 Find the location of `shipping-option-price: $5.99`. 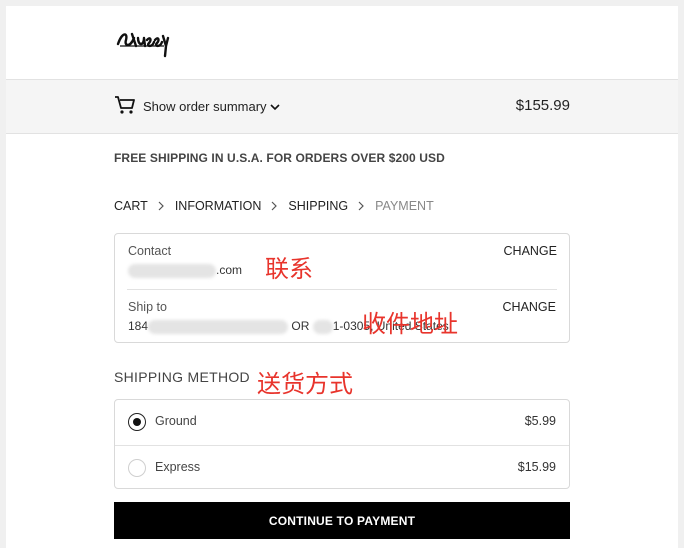

shipping-option-price: $5.99 is located at coordinates (540, 421).